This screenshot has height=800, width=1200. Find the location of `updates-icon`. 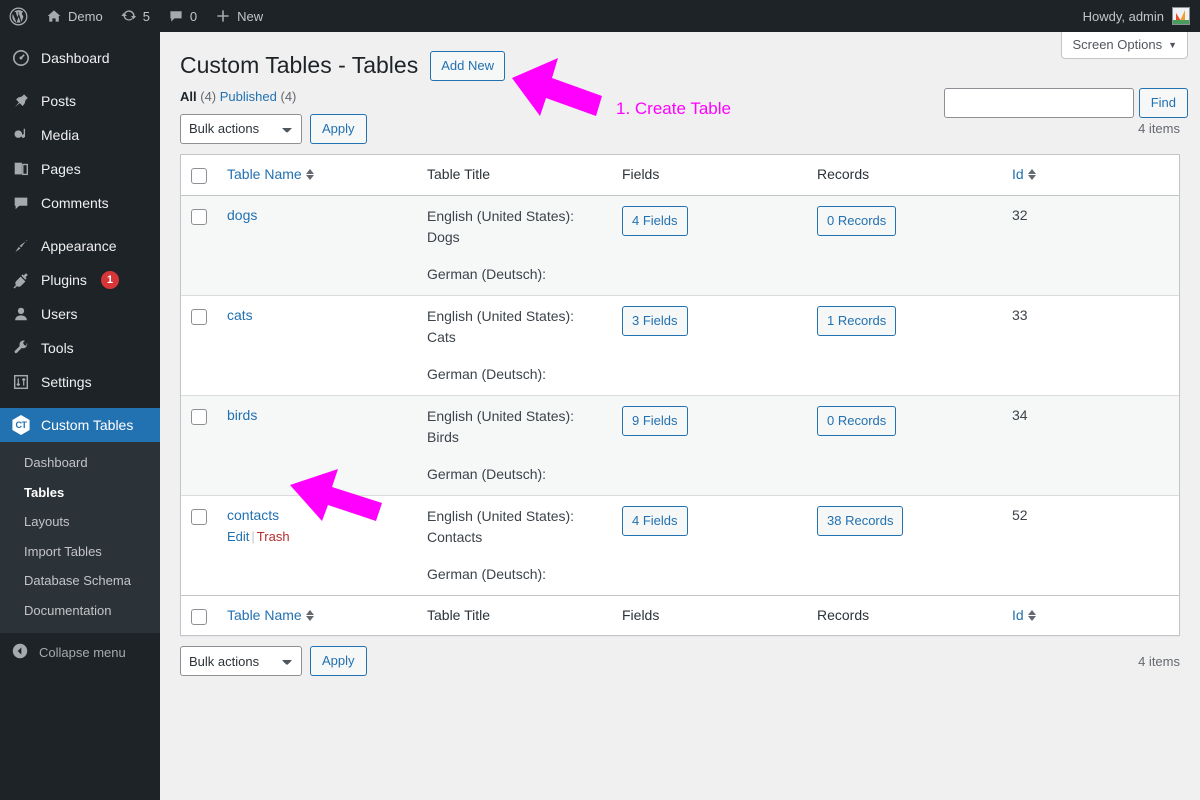

updates-icon is located at coordinates (129, 16).